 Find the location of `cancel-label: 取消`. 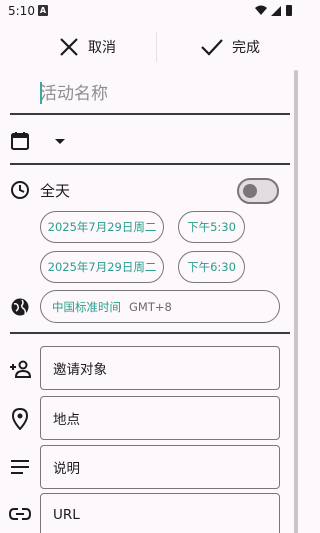

cancel-label: 取消 is located at coordinates (102, 48).